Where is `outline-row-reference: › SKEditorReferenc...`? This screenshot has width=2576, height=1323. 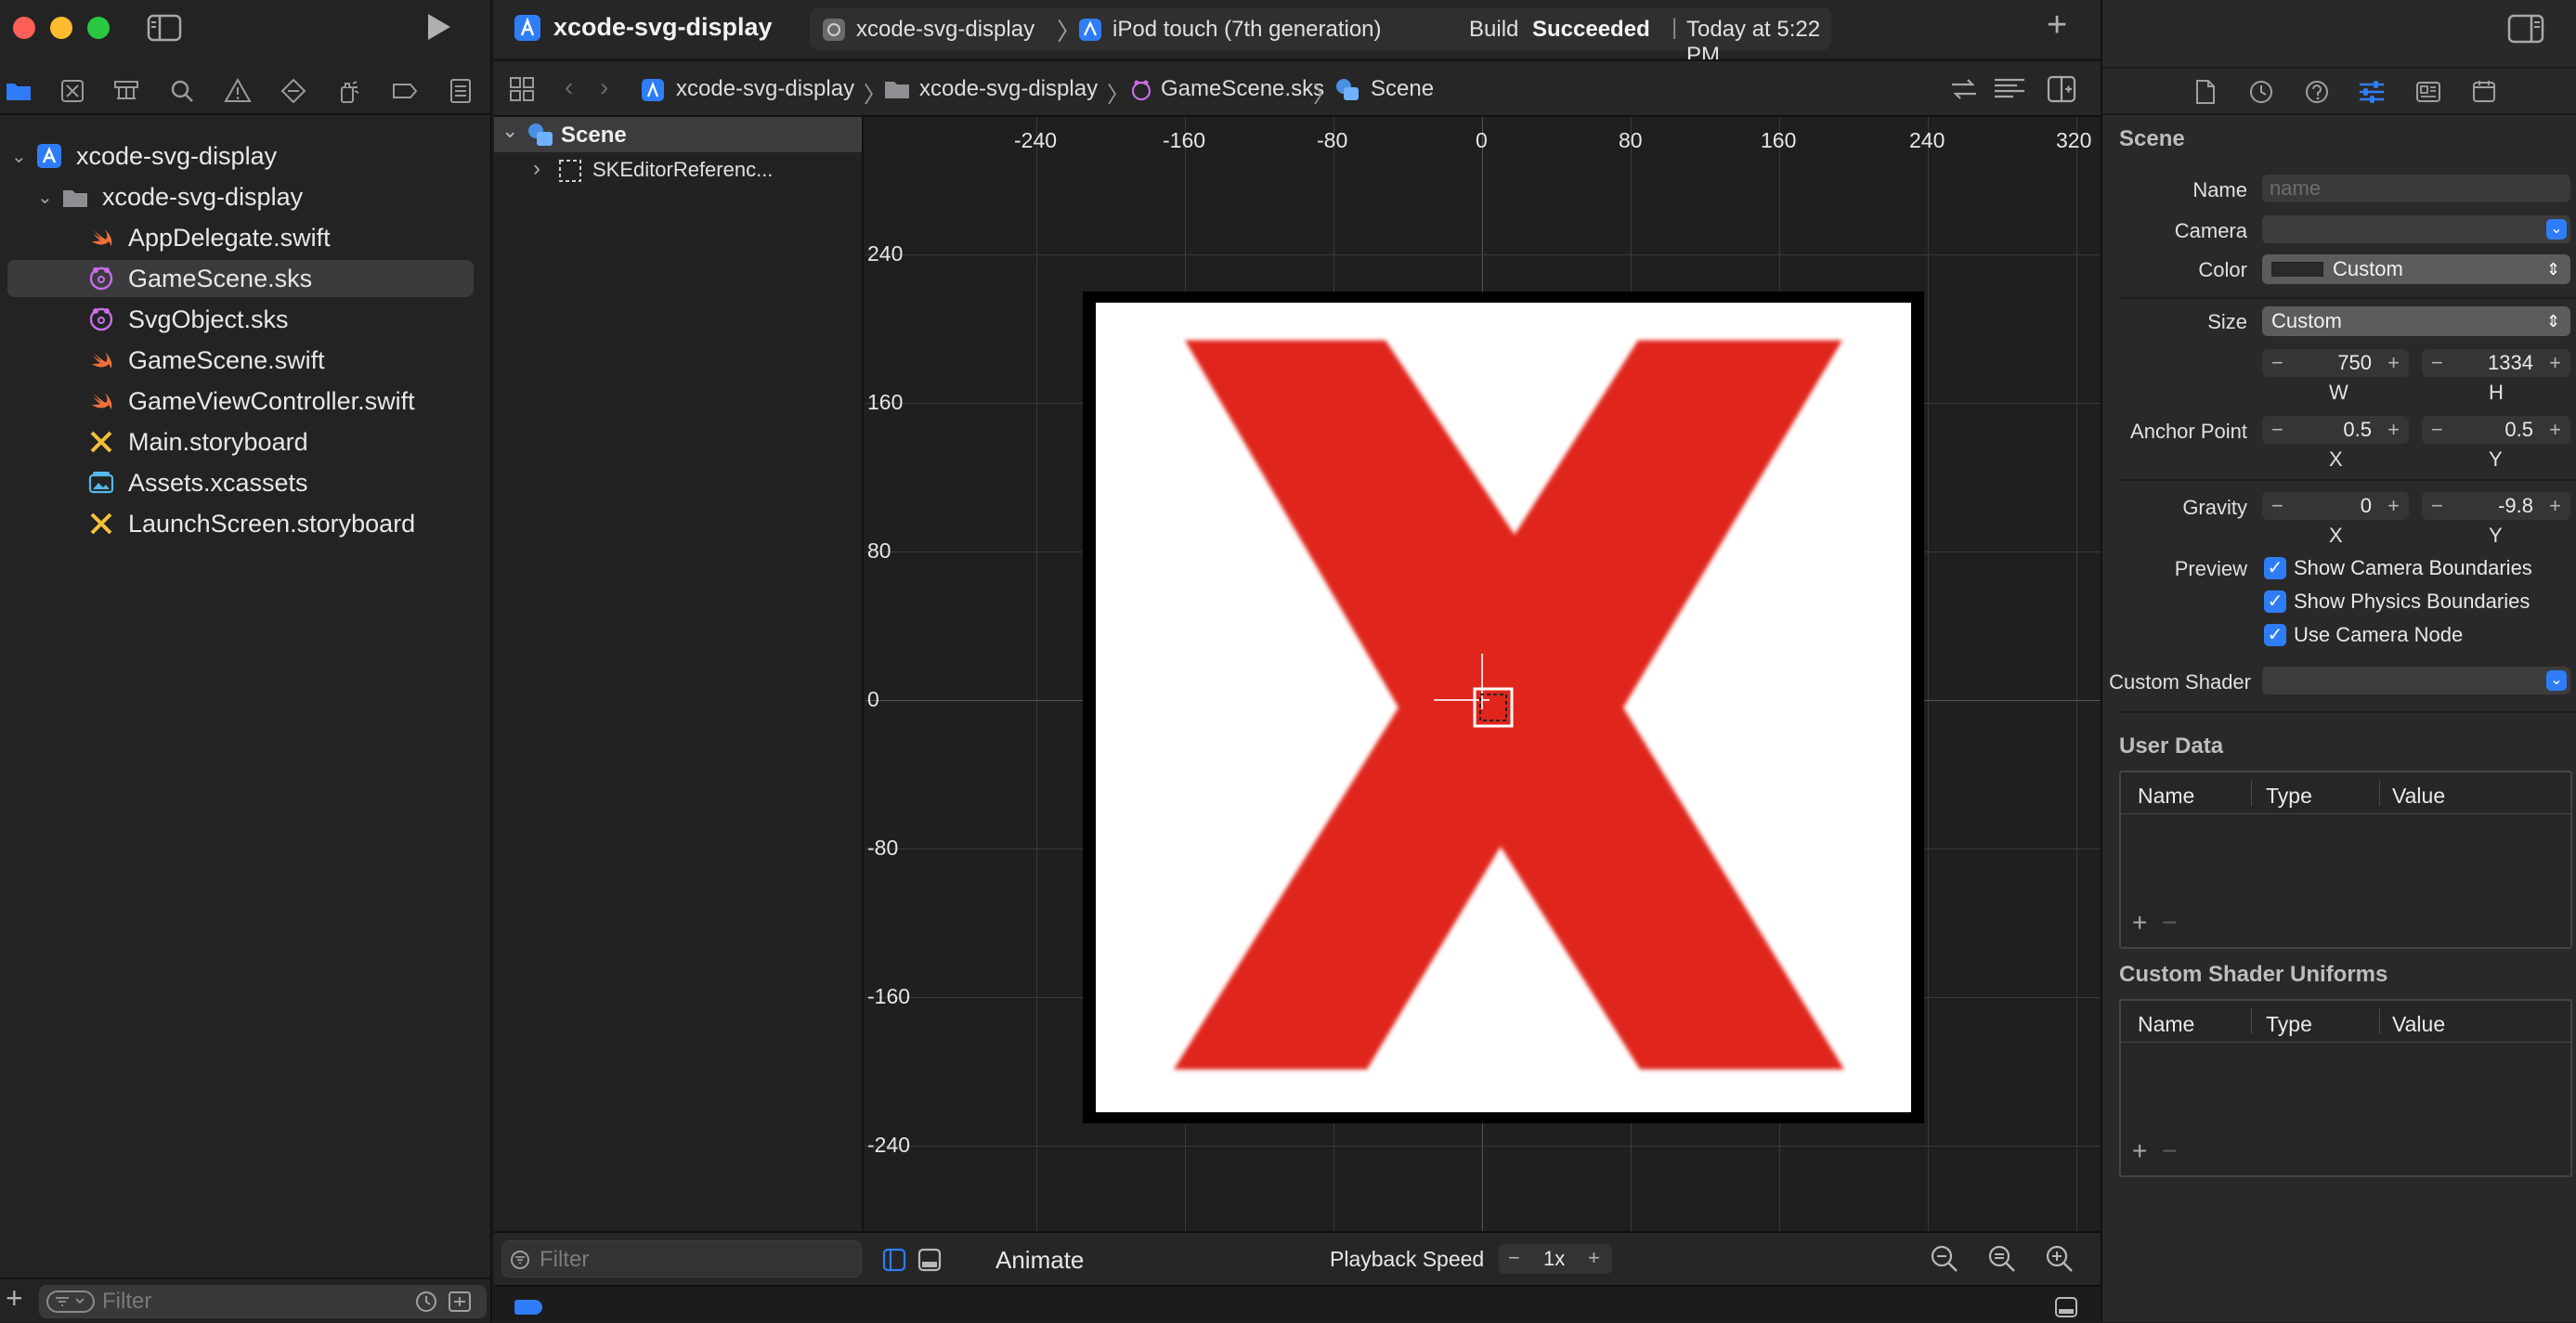 outline-row-reference: › SKEditorReferenc... is located at coordinates (678, 170).